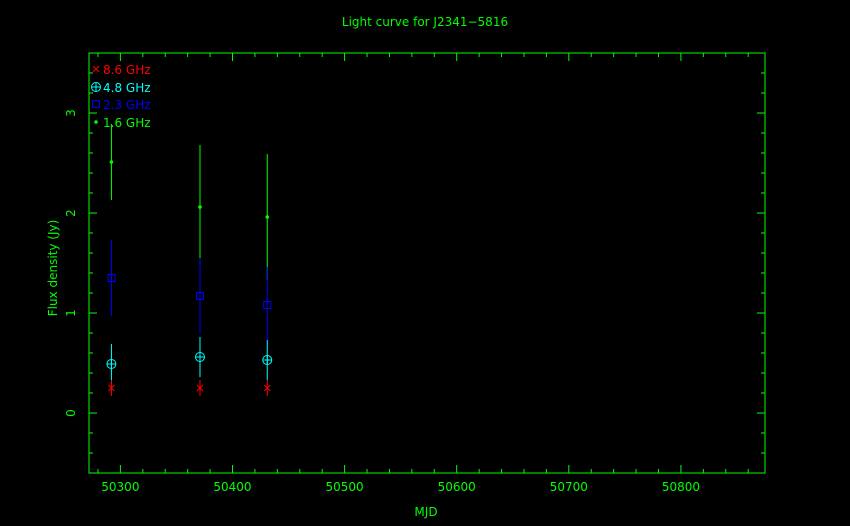  I want to click on legend-label: 1.6 GHz, so click(127, 123).